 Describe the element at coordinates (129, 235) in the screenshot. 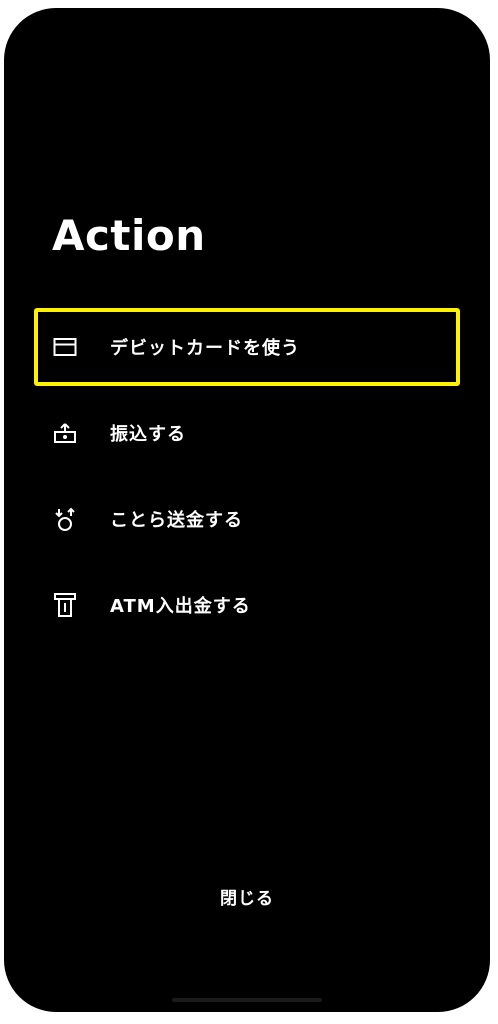

I see `page-title: Action` at that location.